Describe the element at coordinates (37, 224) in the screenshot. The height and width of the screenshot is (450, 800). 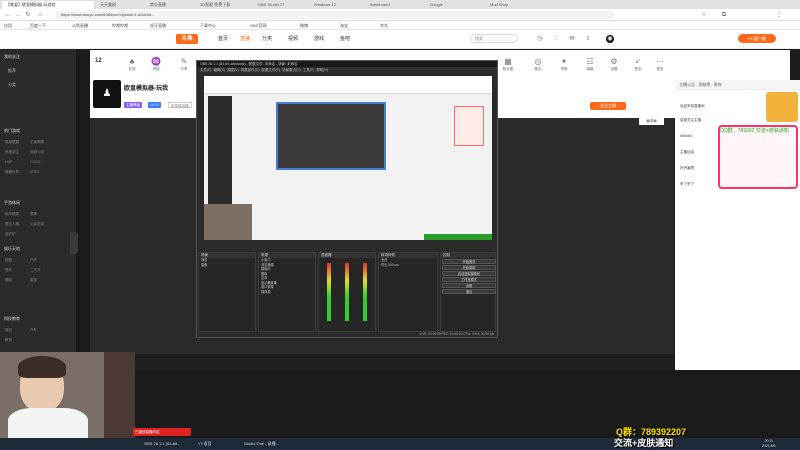
I see `sidebar-grid-item: 火影忍者` at that location.